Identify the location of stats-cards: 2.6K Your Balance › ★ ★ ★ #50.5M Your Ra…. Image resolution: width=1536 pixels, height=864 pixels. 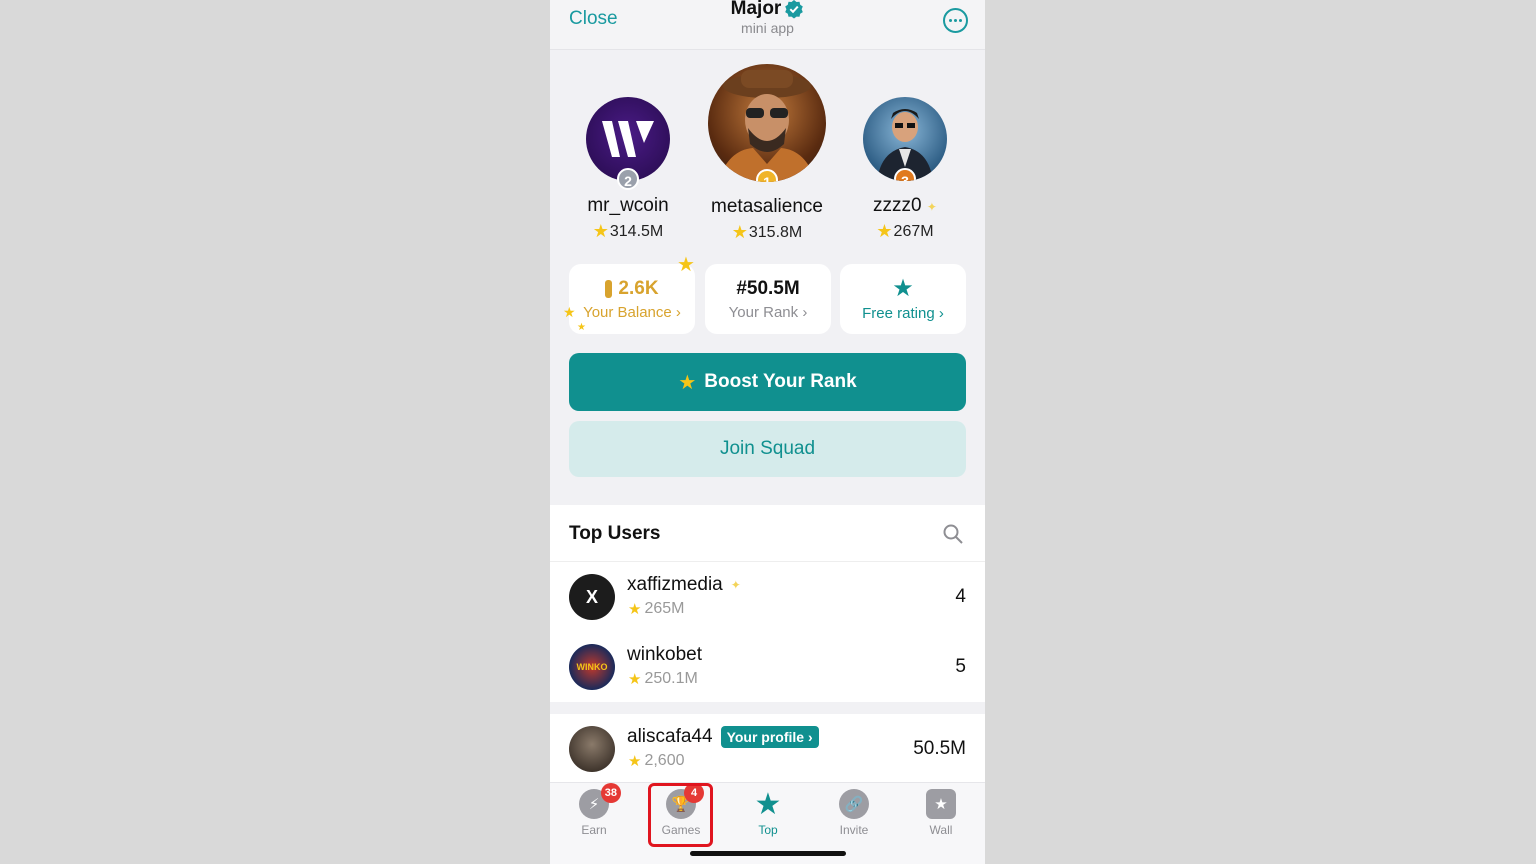
(764, 294).